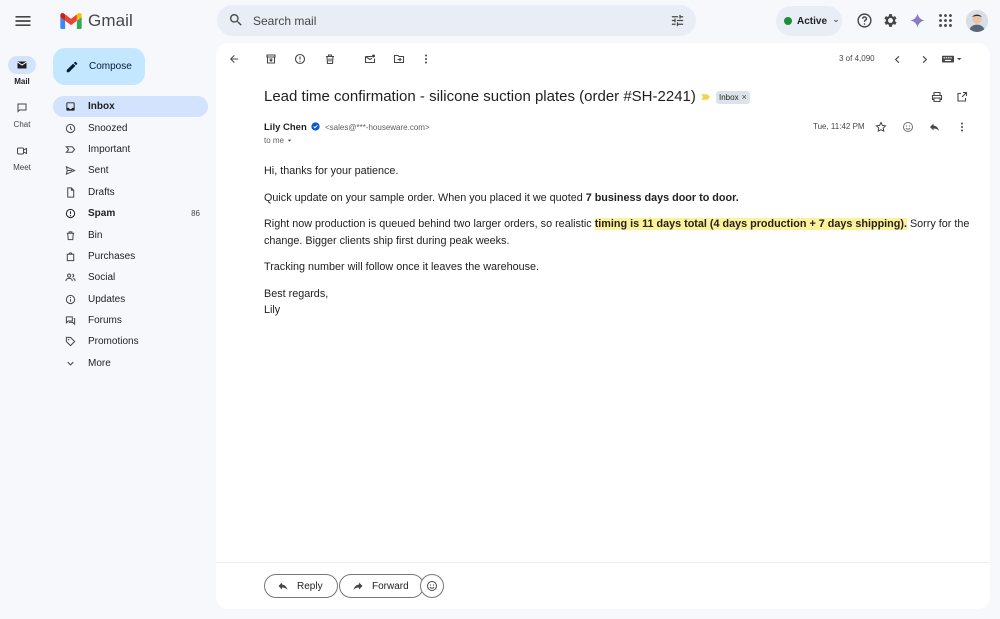 This screenshot has height=619, width=1000. I want to click on reply-button: Reply, so click(301, 586).